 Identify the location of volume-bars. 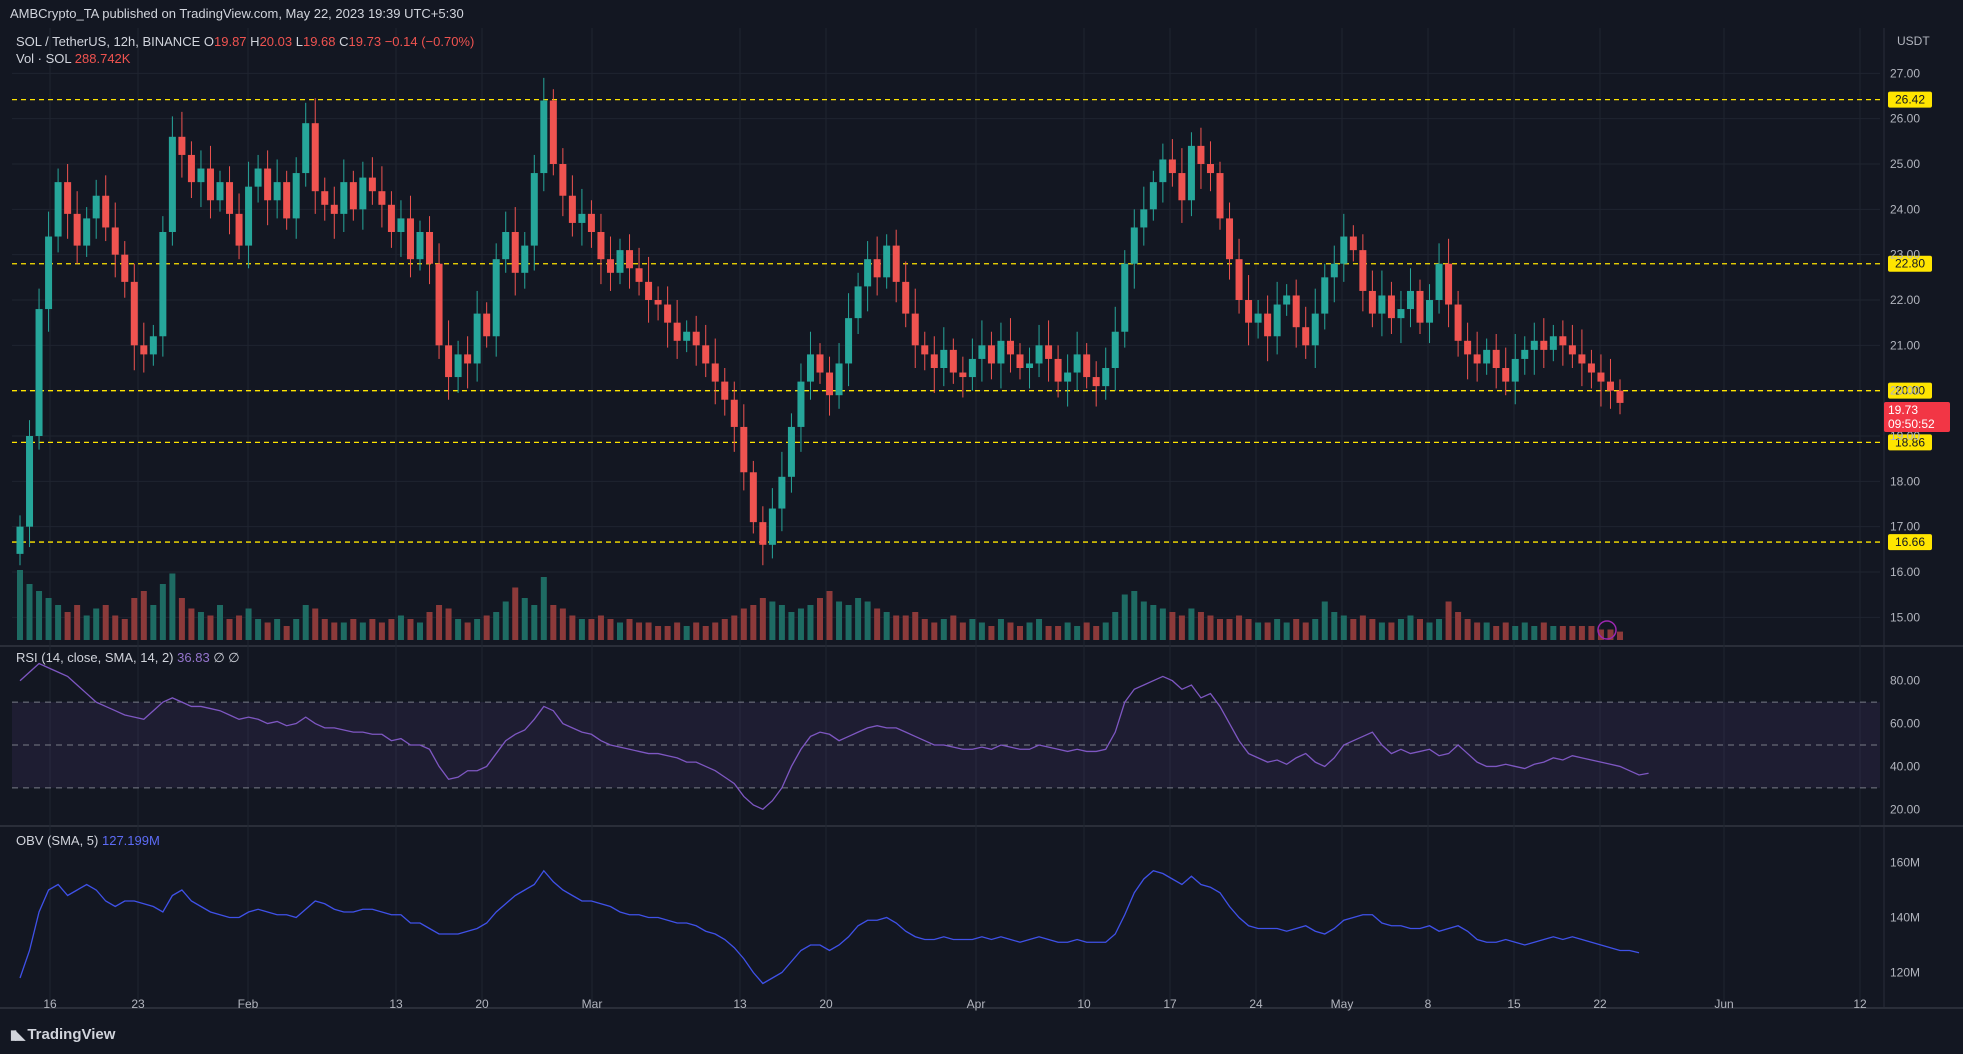
(820, 605).